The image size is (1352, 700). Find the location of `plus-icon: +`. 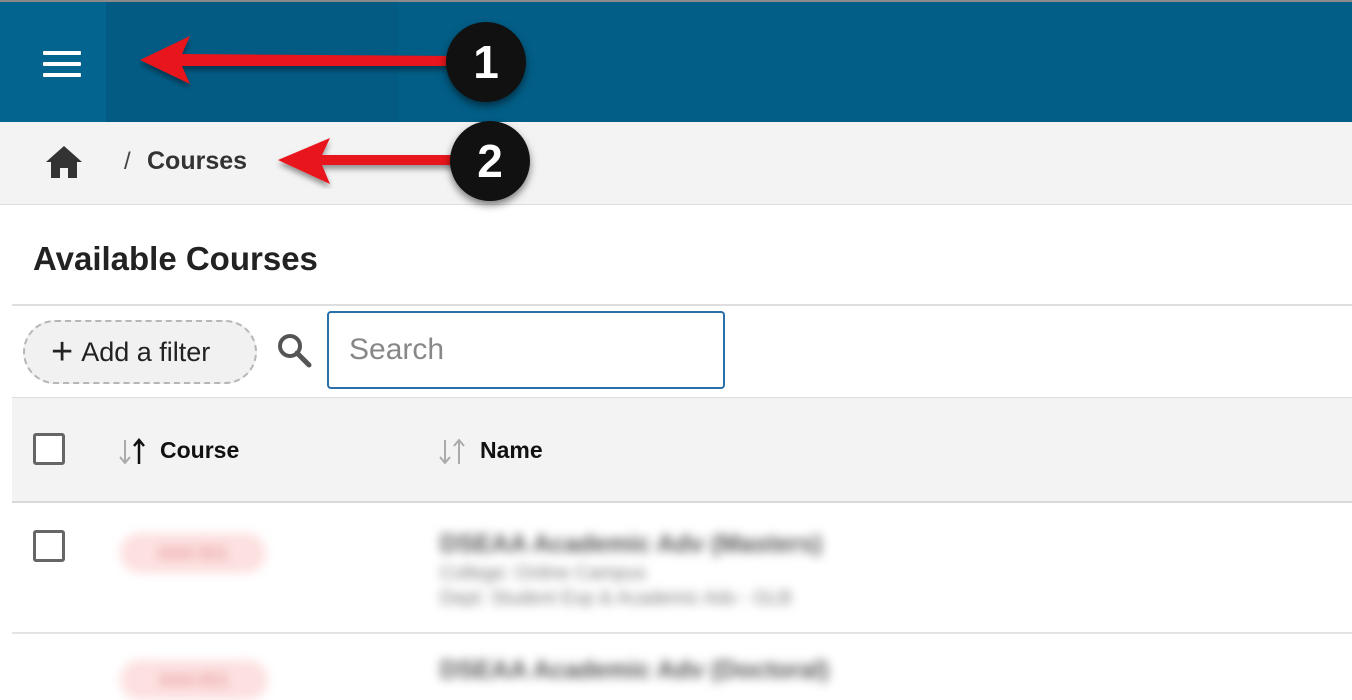

plus-icon: + is located at coordinates (62, 352).